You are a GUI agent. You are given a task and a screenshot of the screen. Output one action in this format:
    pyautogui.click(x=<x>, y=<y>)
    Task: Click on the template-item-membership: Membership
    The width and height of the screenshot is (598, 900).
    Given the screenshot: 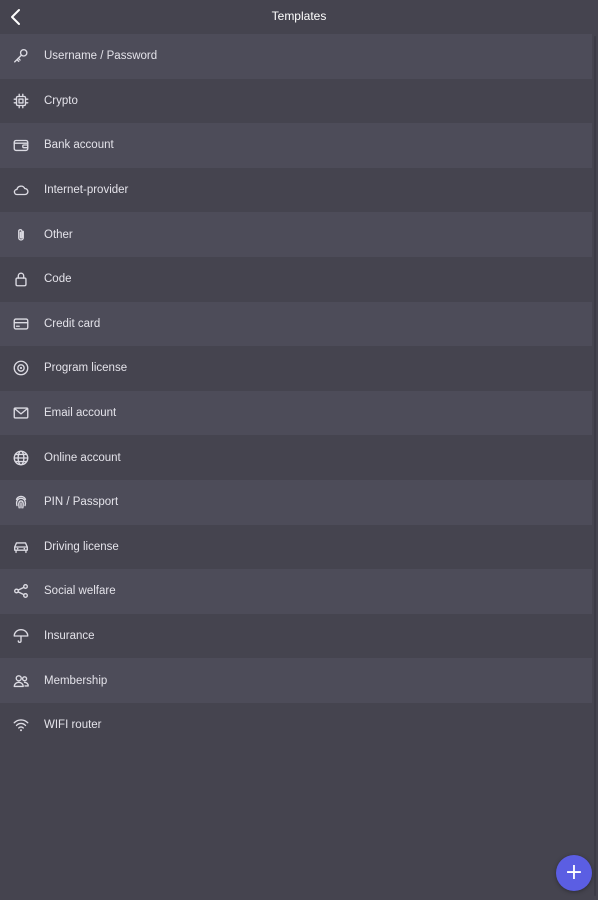 What is the action you would take?
    pyautogui.click(x=296, y=680)
    